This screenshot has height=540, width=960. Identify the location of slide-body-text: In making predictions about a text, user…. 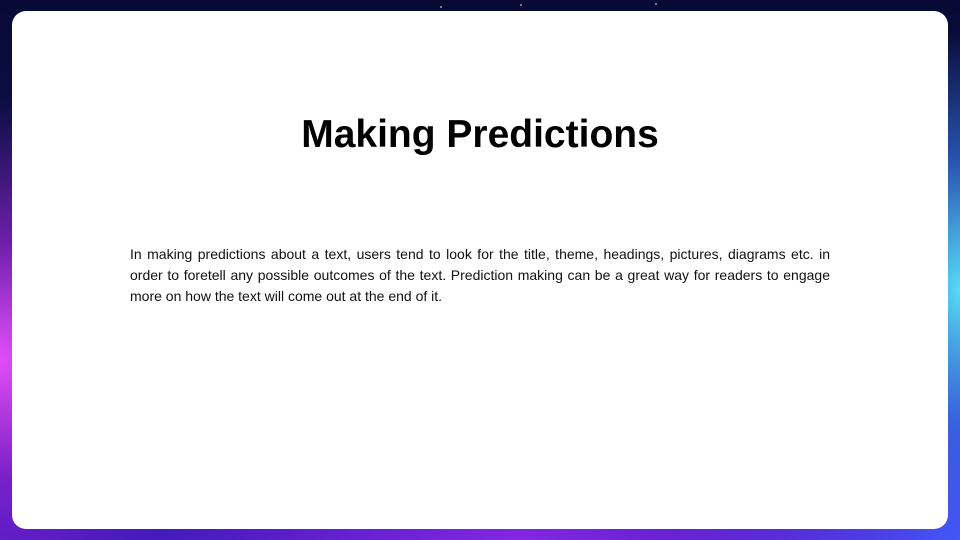
(480, 275).